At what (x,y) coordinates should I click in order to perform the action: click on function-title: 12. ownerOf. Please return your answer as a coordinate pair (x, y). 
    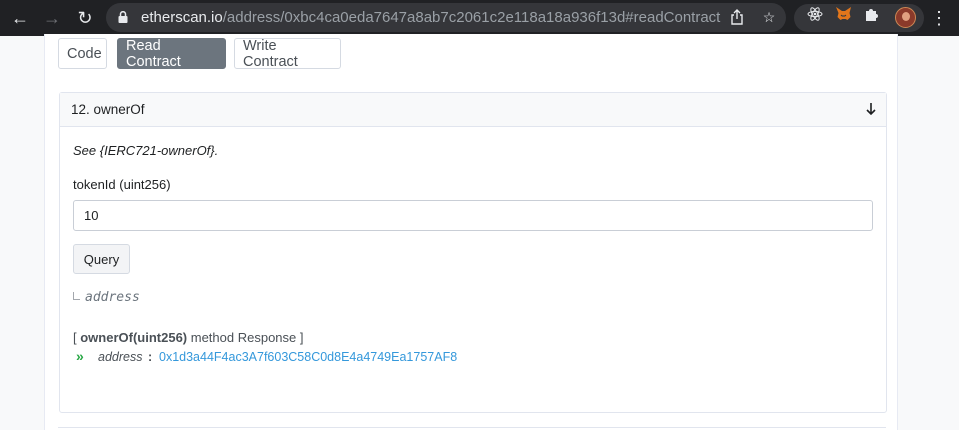
    Looking at the image, I should click on (108, 109).